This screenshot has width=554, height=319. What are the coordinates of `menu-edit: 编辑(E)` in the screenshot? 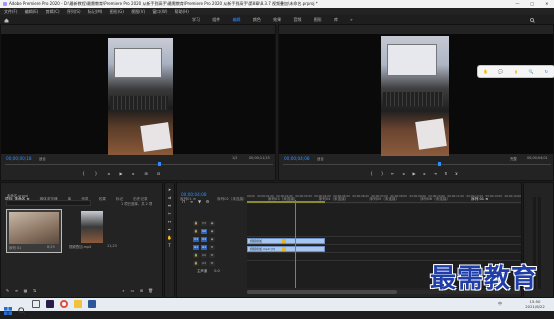 It's located at (32, 11).